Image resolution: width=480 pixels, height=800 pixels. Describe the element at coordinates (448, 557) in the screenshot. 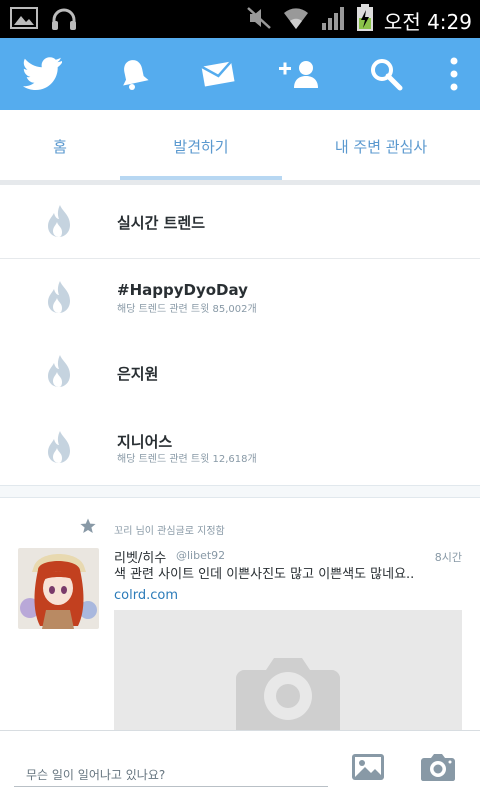

I see `tweet-timestamp: 8시간` at that location.